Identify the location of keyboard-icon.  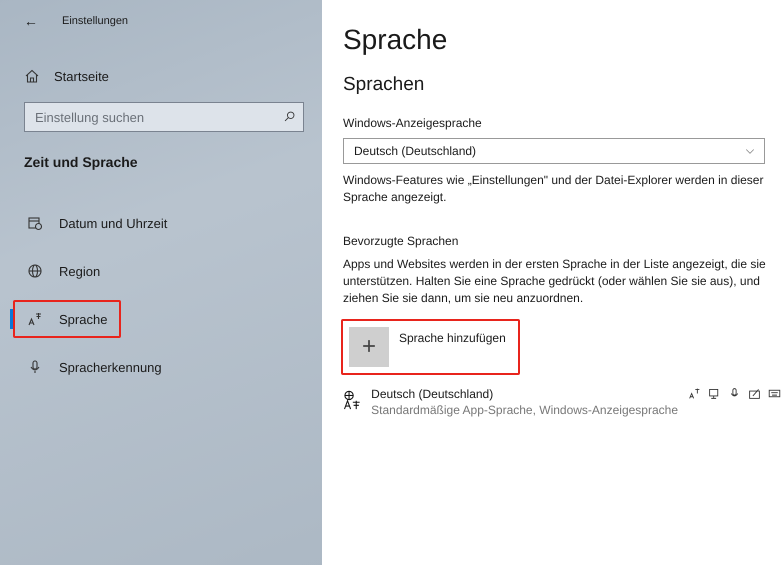
(774, 393).